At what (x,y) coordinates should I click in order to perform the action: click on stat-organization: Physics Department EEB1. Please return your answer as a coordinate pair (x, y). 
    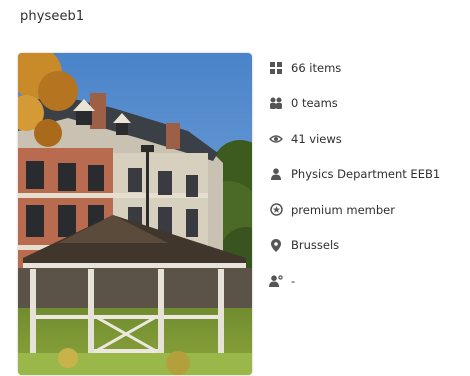
    Looking at the image, I should click on (368, 175).